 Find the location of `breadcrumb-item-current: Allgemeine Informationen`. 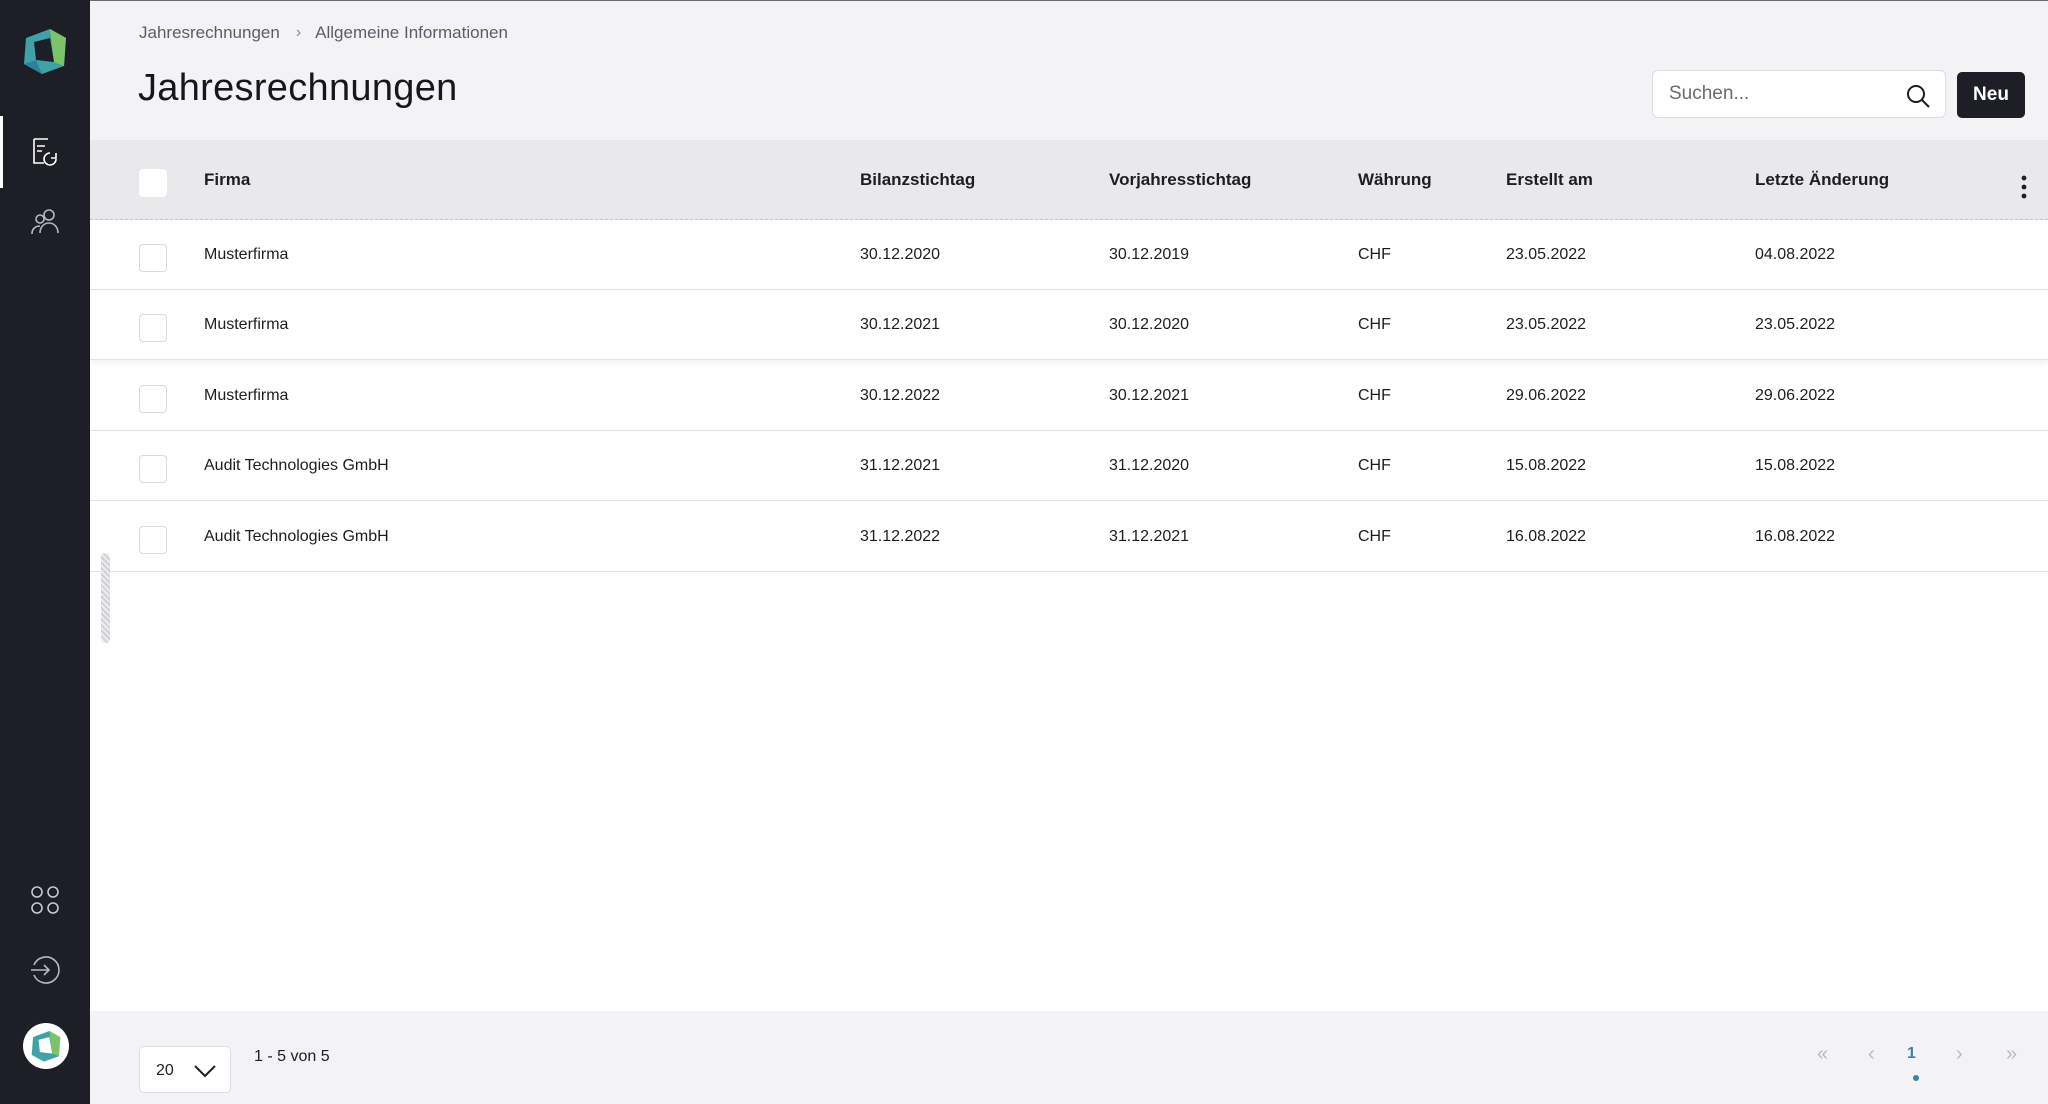

breadcrumb-item-current: Allgemeine Informationen is located at coordinates (411, 32).